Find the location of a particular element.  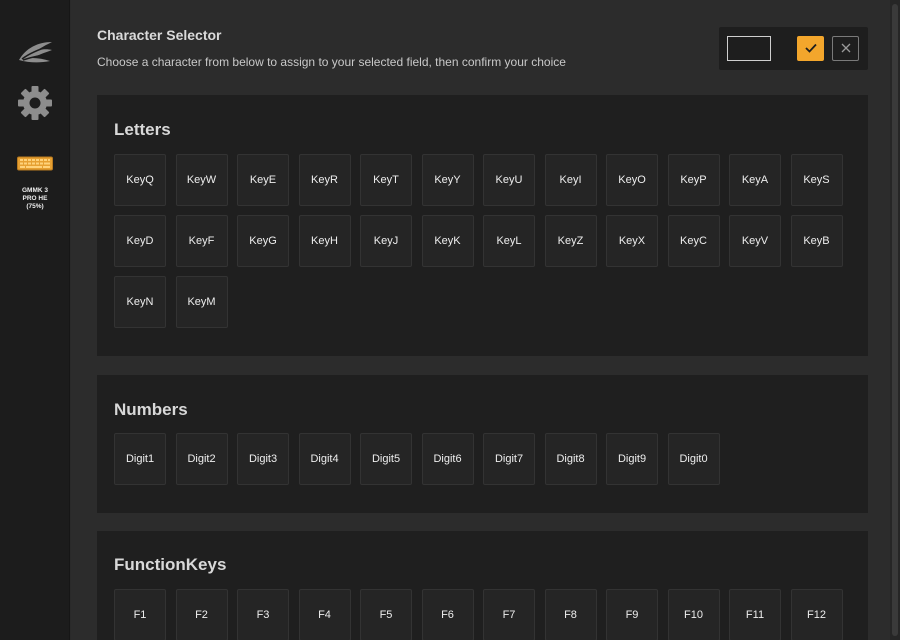

section-title-letters: Letters is located at coordinates (142, 129).